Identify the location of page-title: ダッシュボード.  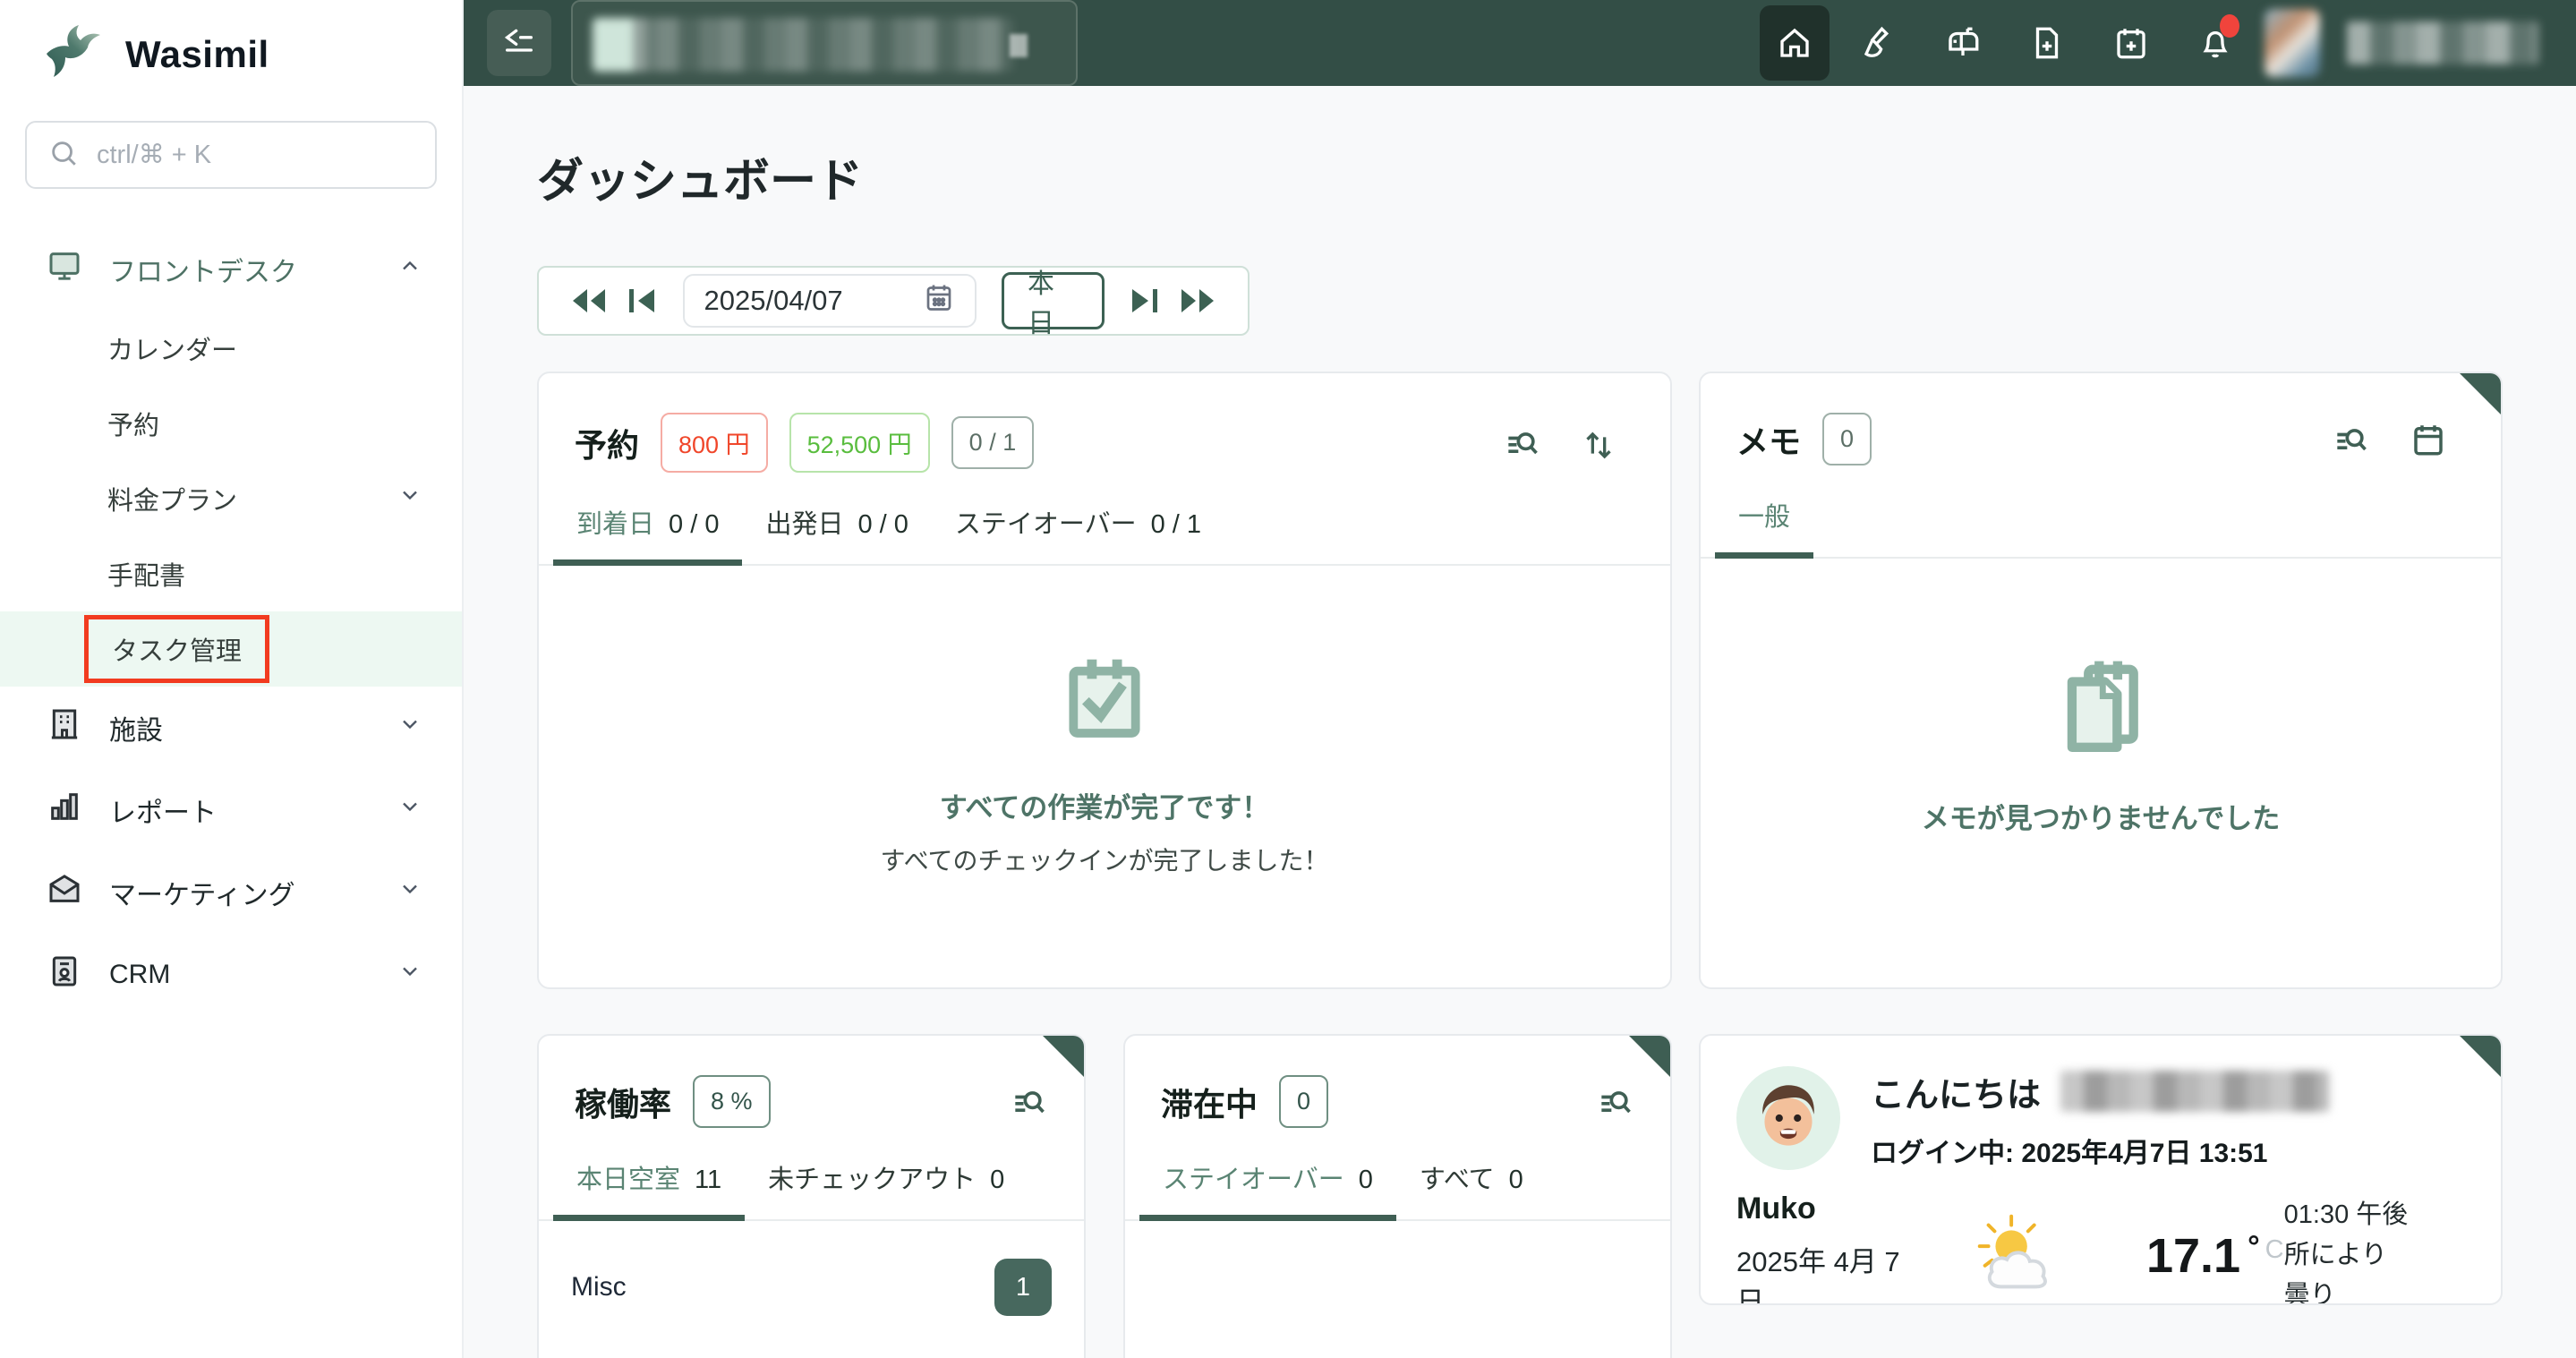
(700, 182).